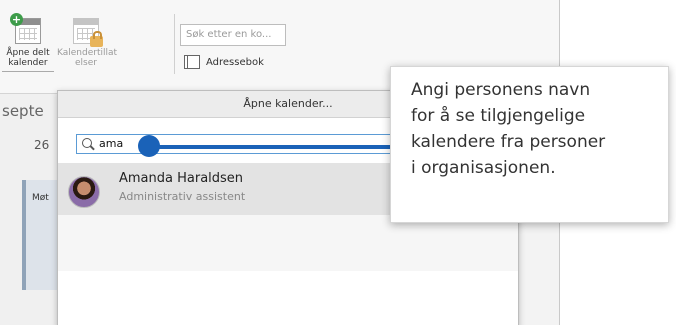  What do you see at coordinates (498, 116) in the screenshot?
I see `callout-line-2: for å se tilgjengelige` at bounding box center [498, 116].